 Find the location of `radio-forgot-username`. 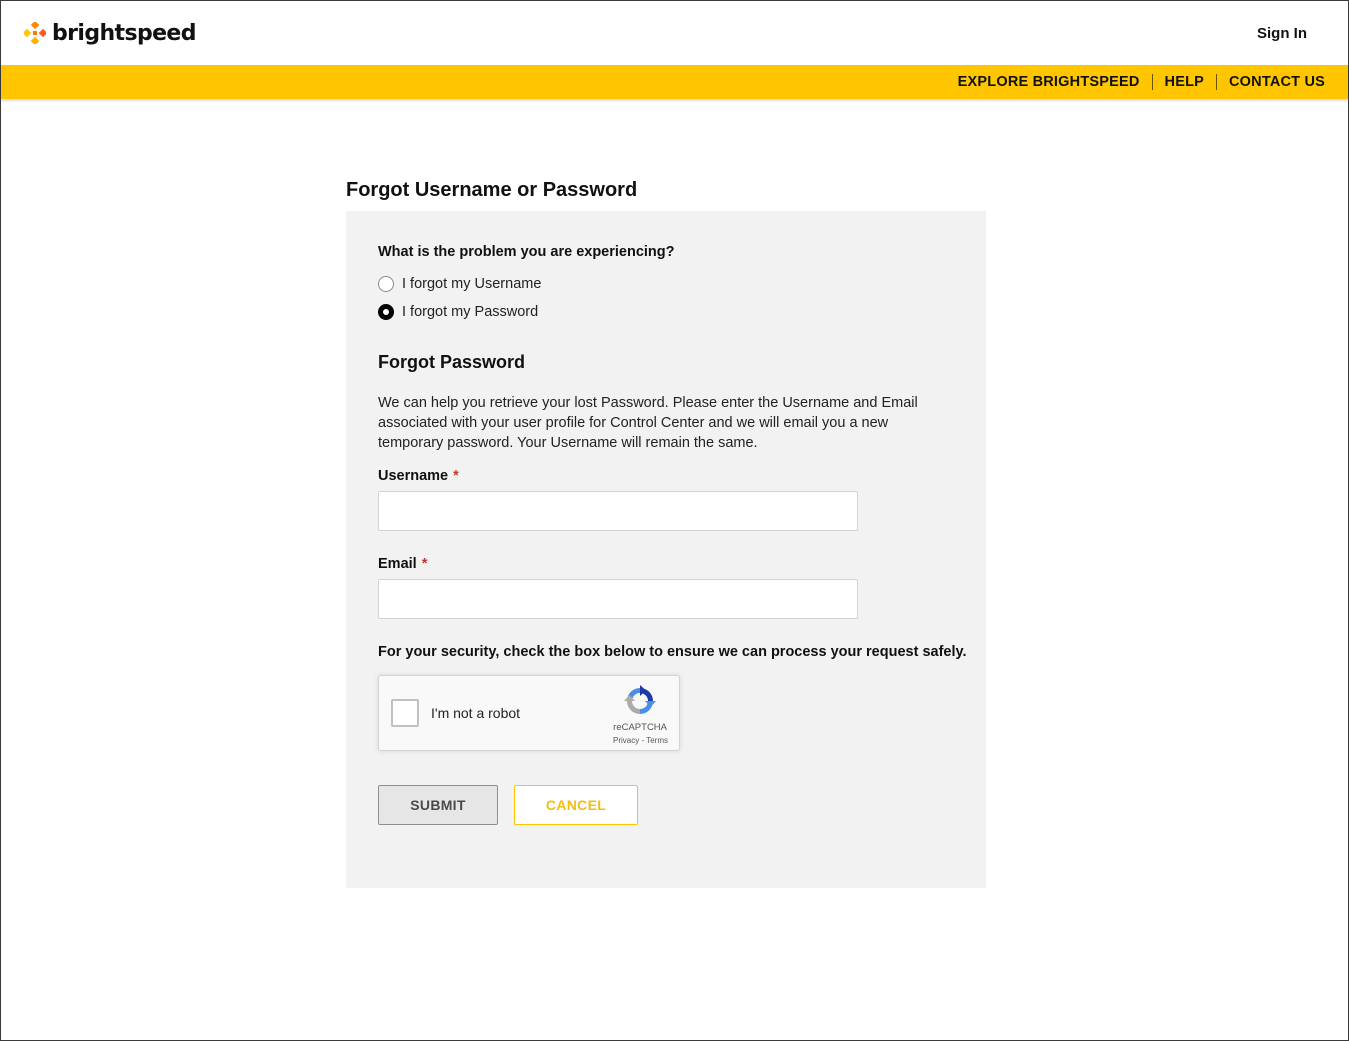

radio-forgot-username is located at coordinates (386, 284).